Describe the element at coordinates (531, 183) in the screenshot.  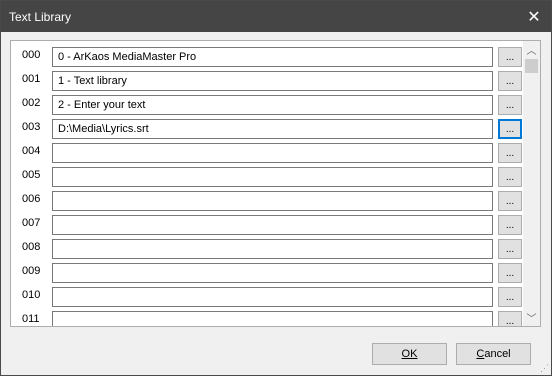
I see `vertical-scrollbar: ︿ ﹀` at that location.